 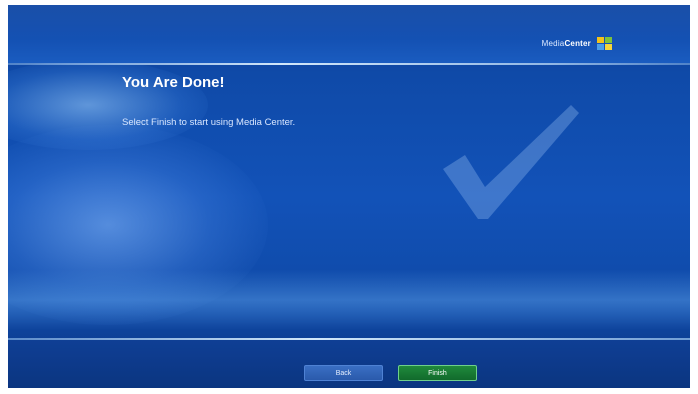 I want to click on media-center-brand: MediaCenter, so click(x=577, y=43).